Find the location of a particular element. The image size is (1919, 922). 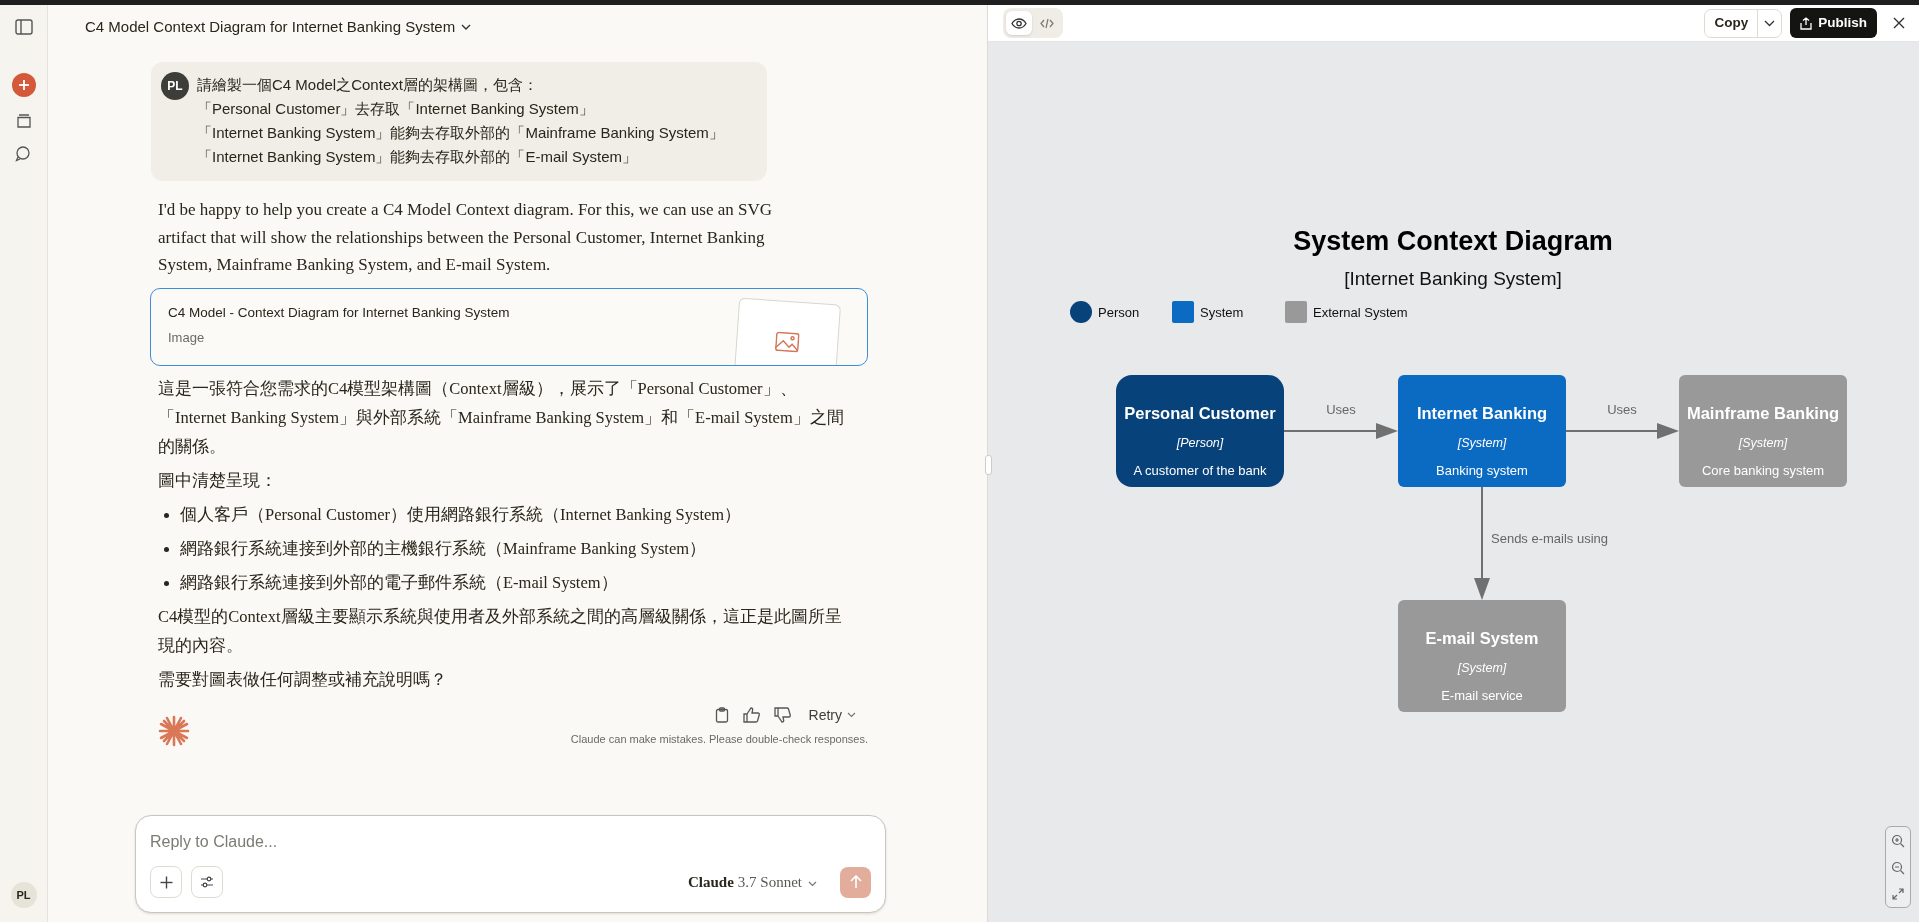

sliders-icon is located at coordinates (207, 882).